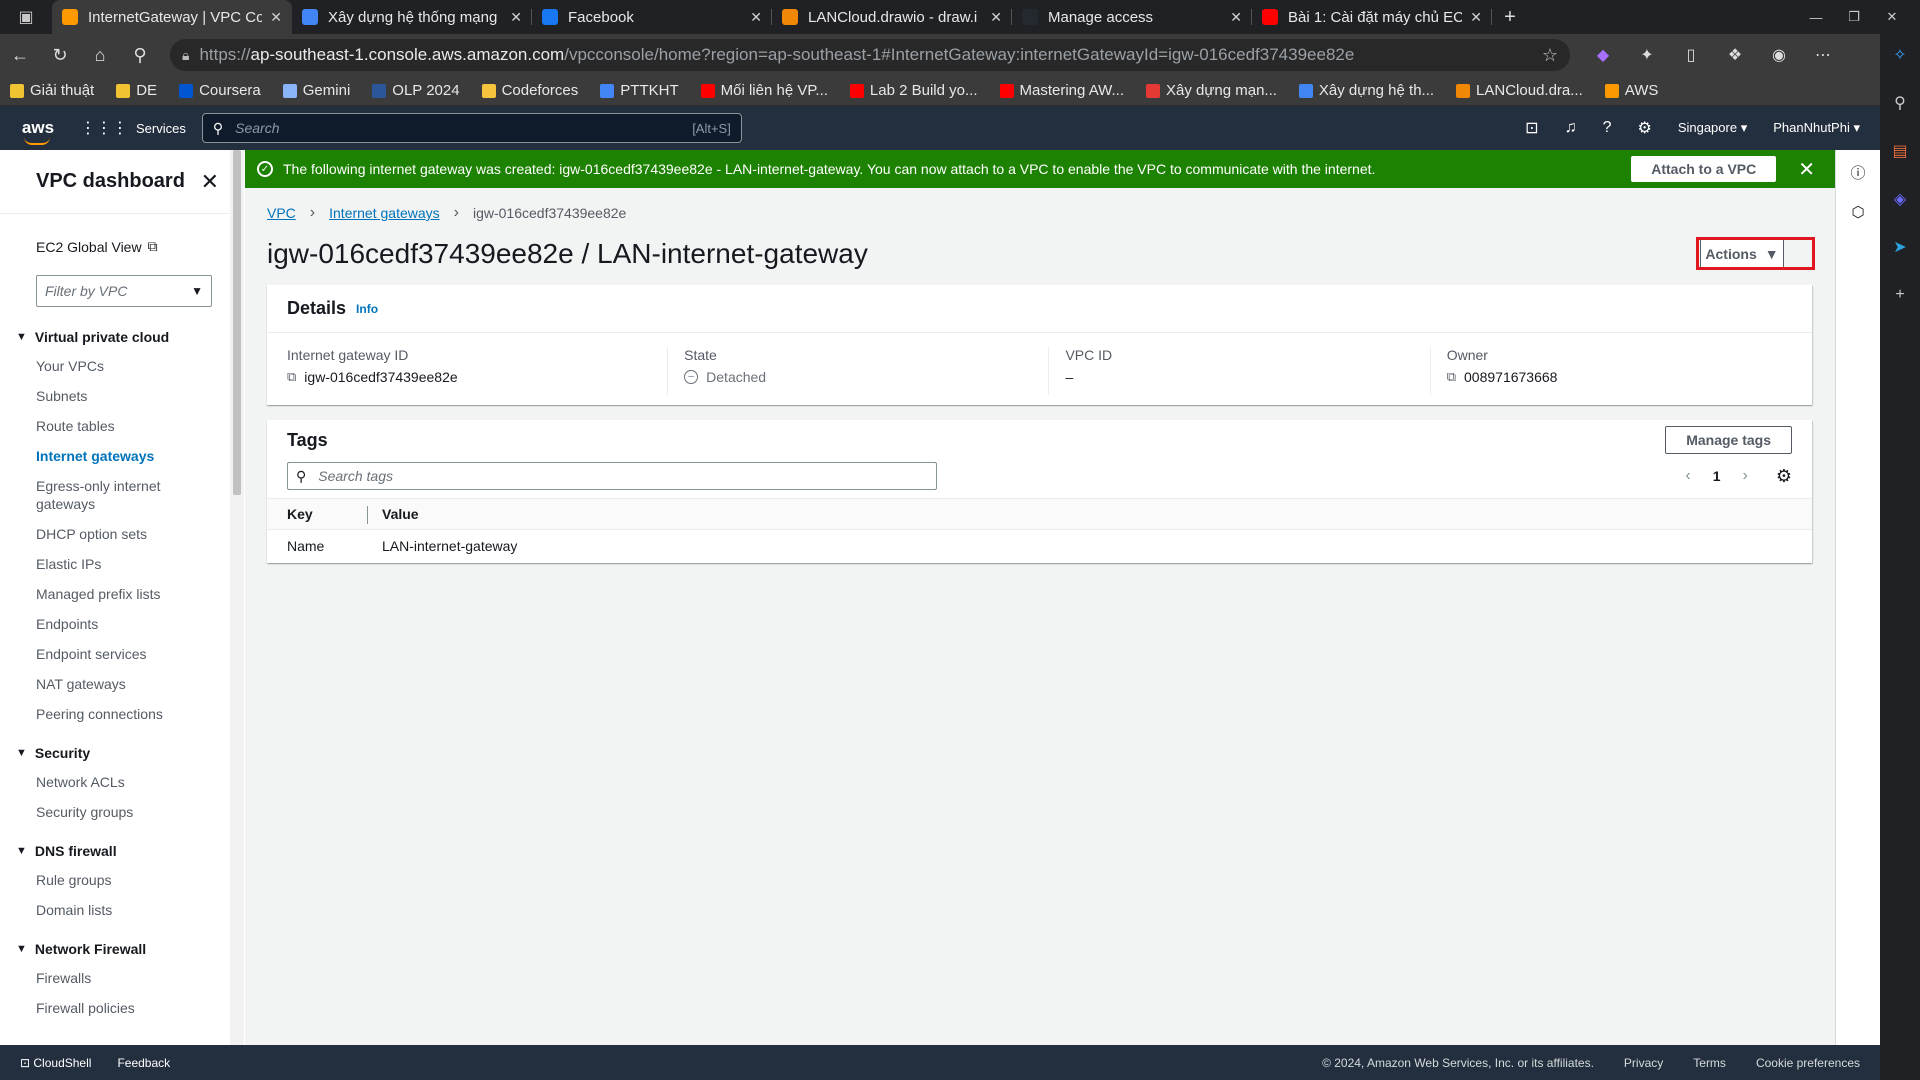 The height and width of the screenshot is (1080, 1920). What do you see at coordinates (1854, 17) in the screenshot?
I see `restore-icon: ❐` at bounding box center [1854, 17].